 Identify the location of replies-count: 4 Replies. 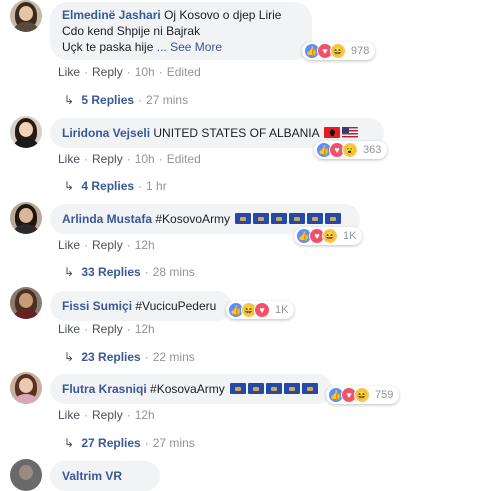
(107, 186).